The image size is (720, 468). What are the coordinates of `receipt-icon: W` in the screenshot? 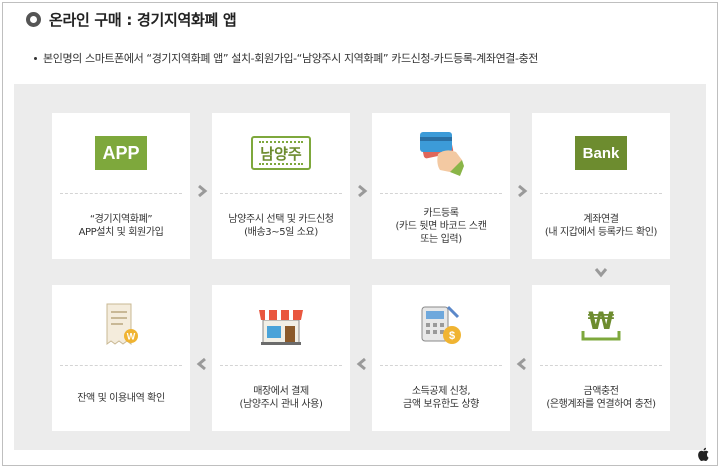 It's located at (122, 324).